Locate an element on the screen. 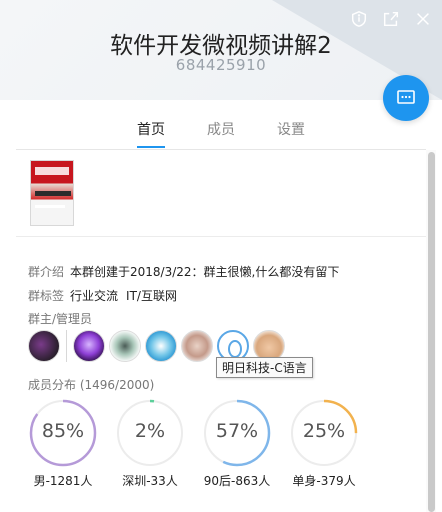  avatar-tooltip: 明日科技-C语言 is located at coordinates (264, 367).